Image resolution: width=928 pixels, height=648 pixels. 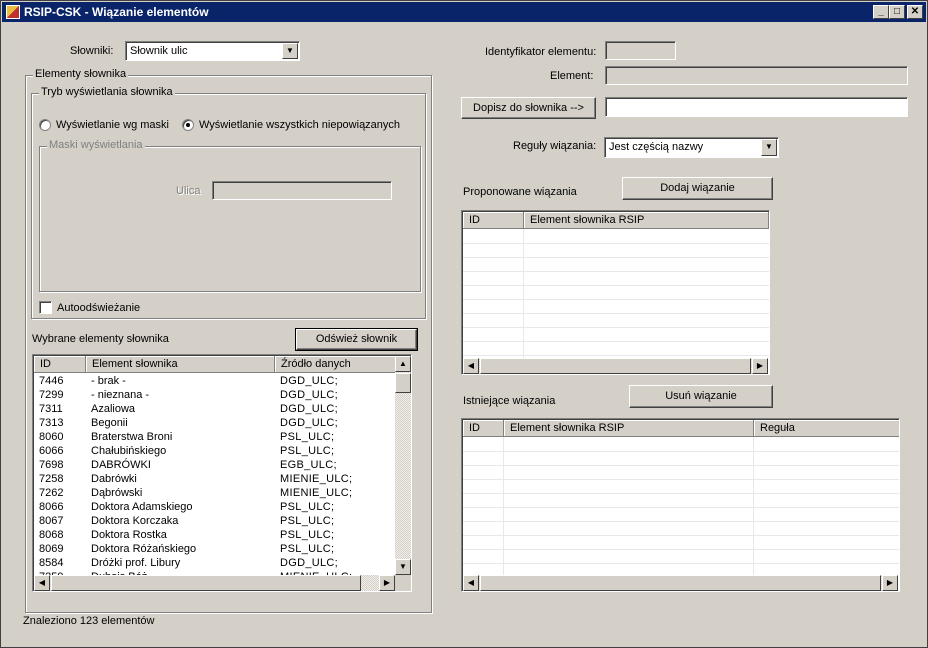 What do you see at coordinates (403, 583) in the screenshot?
I see `size-grip` at bounding box center [403, 583].